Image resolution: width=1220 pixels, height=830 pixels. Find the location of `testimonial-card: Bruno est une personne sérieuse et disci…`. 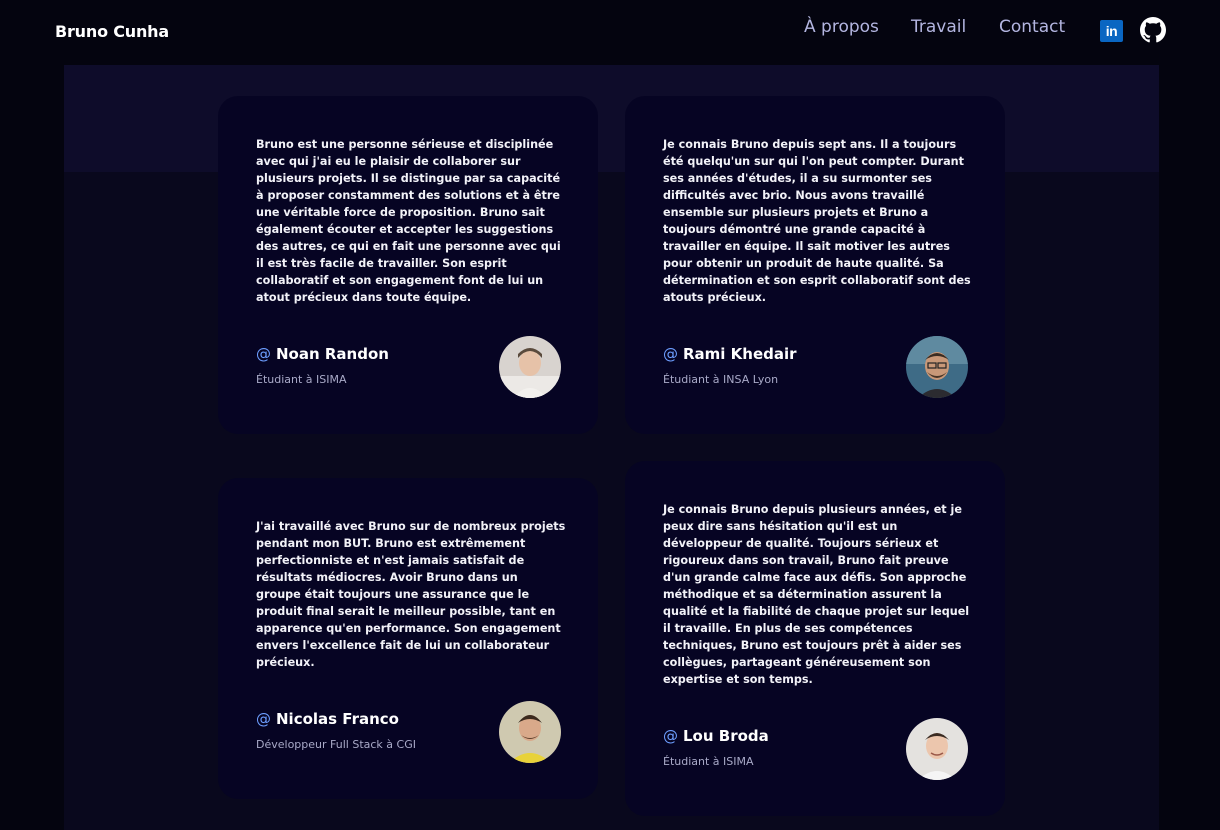

testimonial-card: Bruno est une personne sérieuse et disci… is located at coordinates (408, 265).